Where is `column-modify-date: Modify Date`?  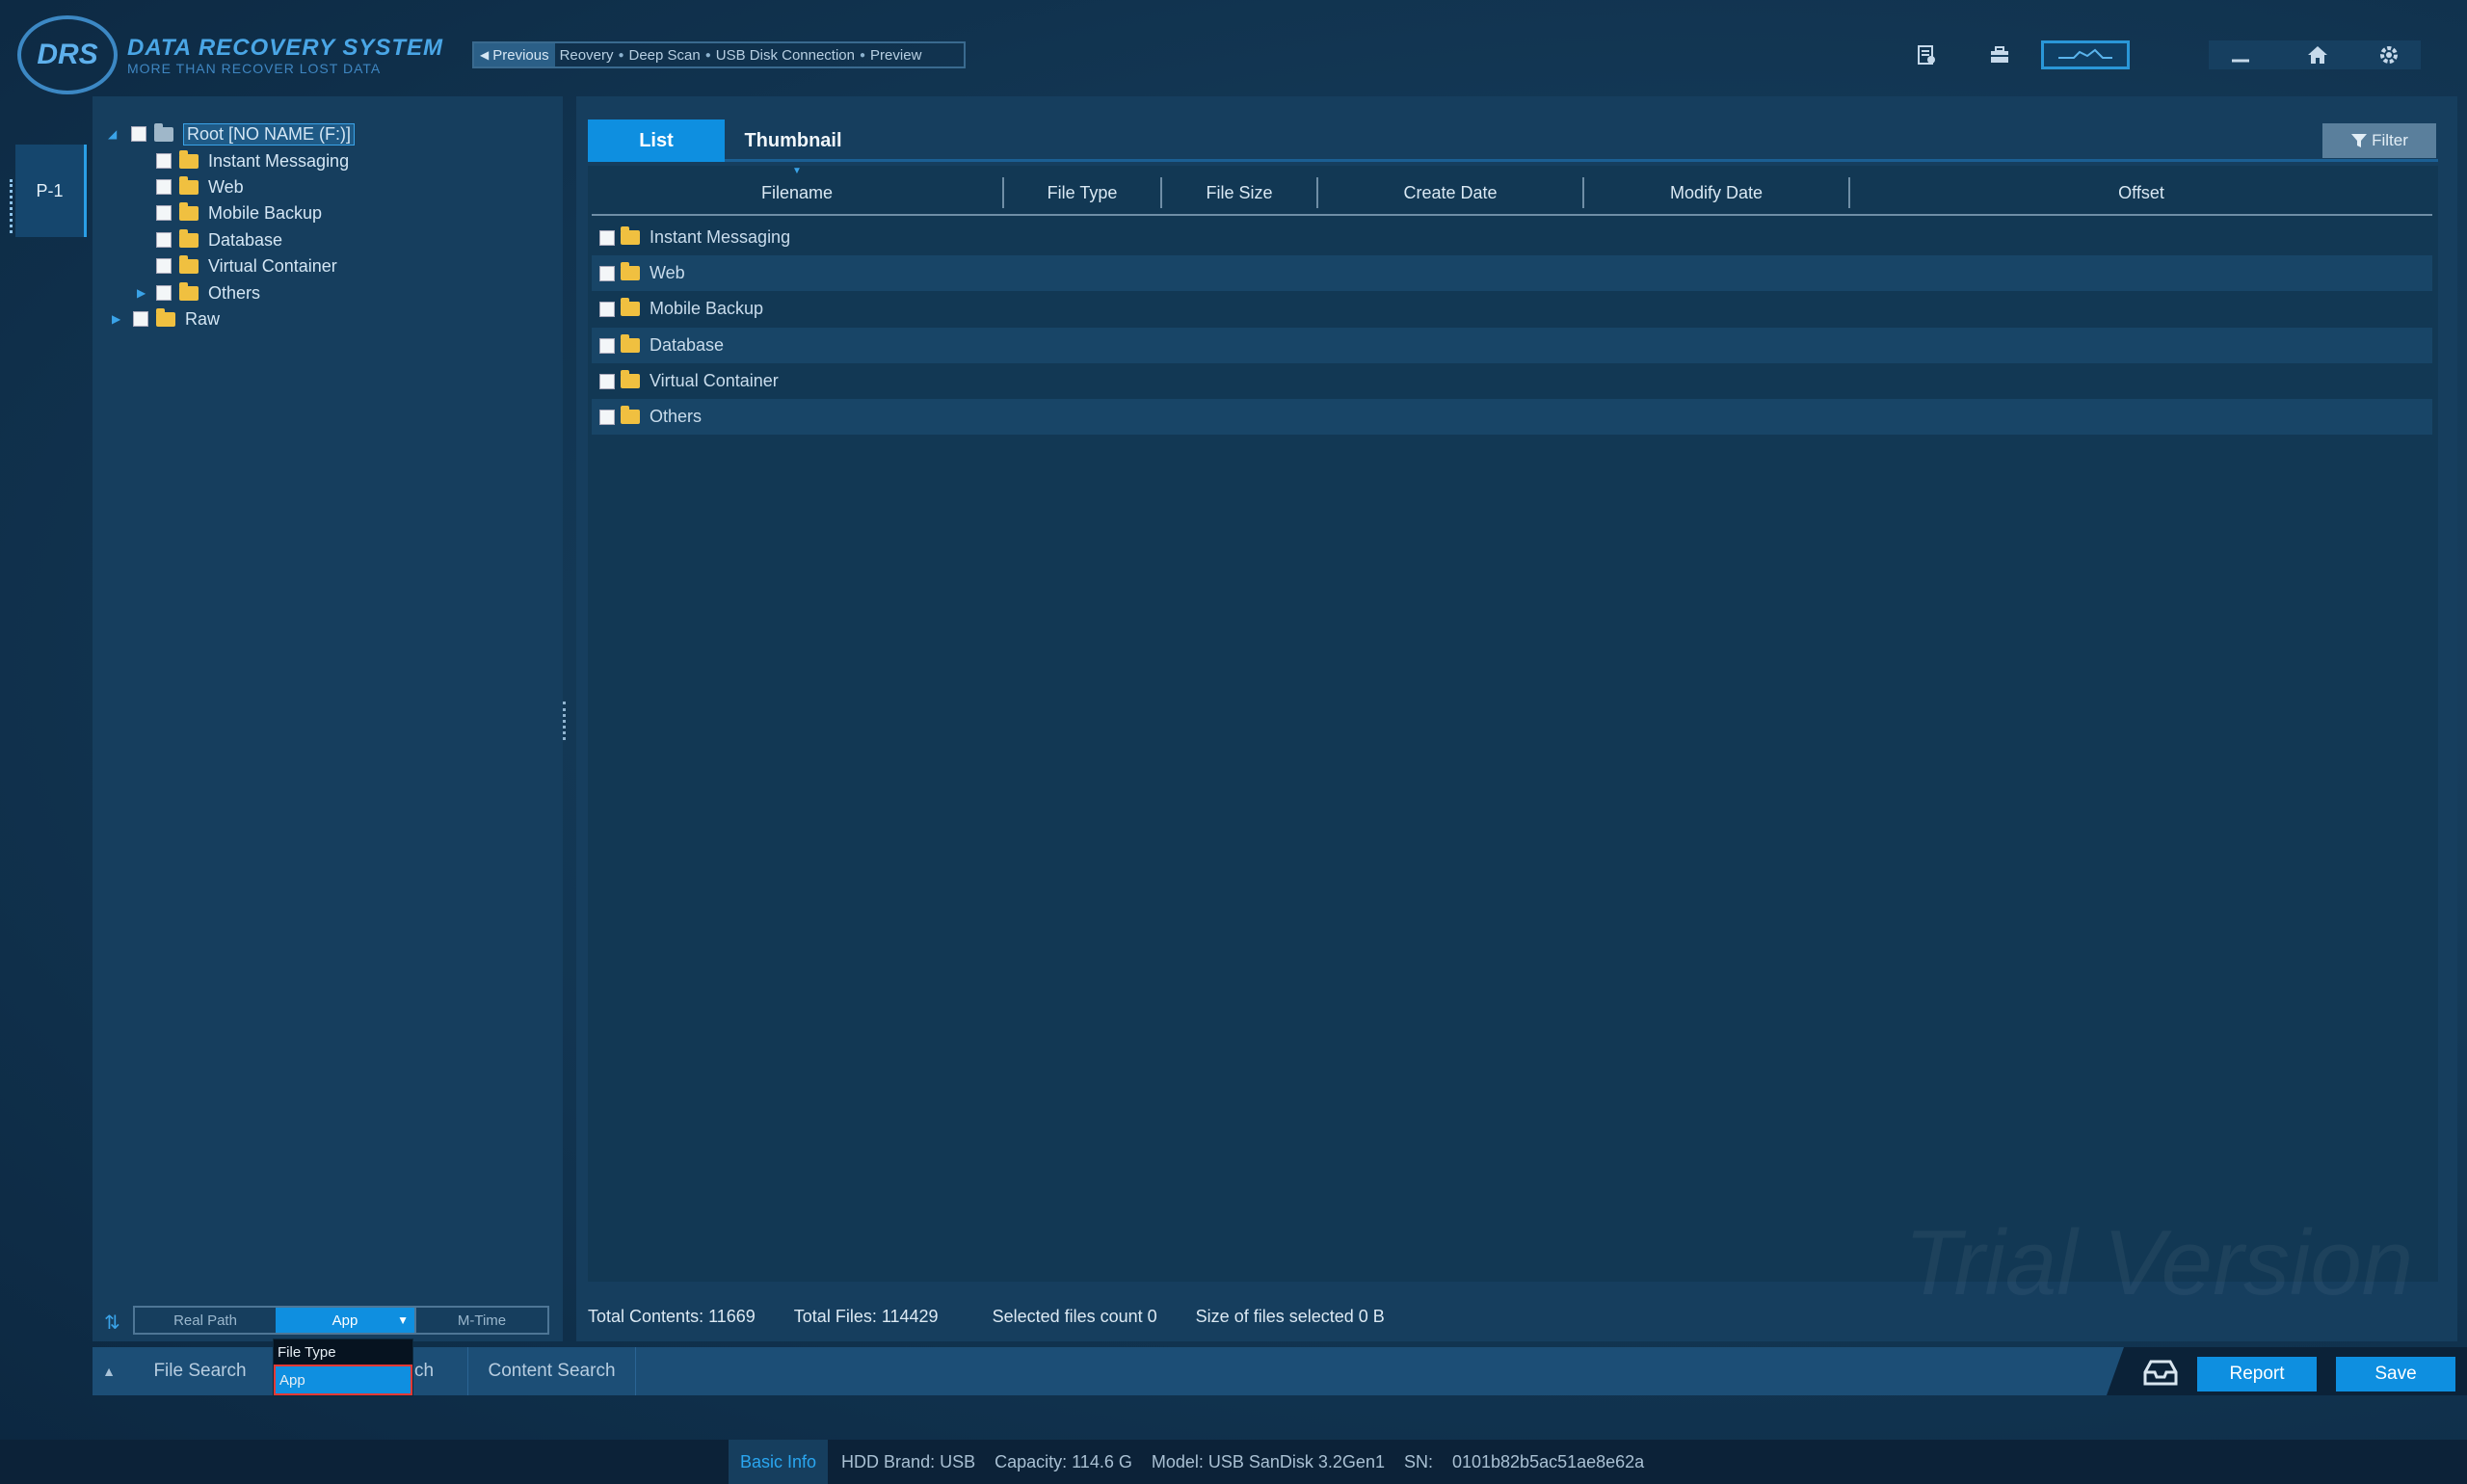
column-modify-date: Modify Date is located at coordinates (1717, 192).